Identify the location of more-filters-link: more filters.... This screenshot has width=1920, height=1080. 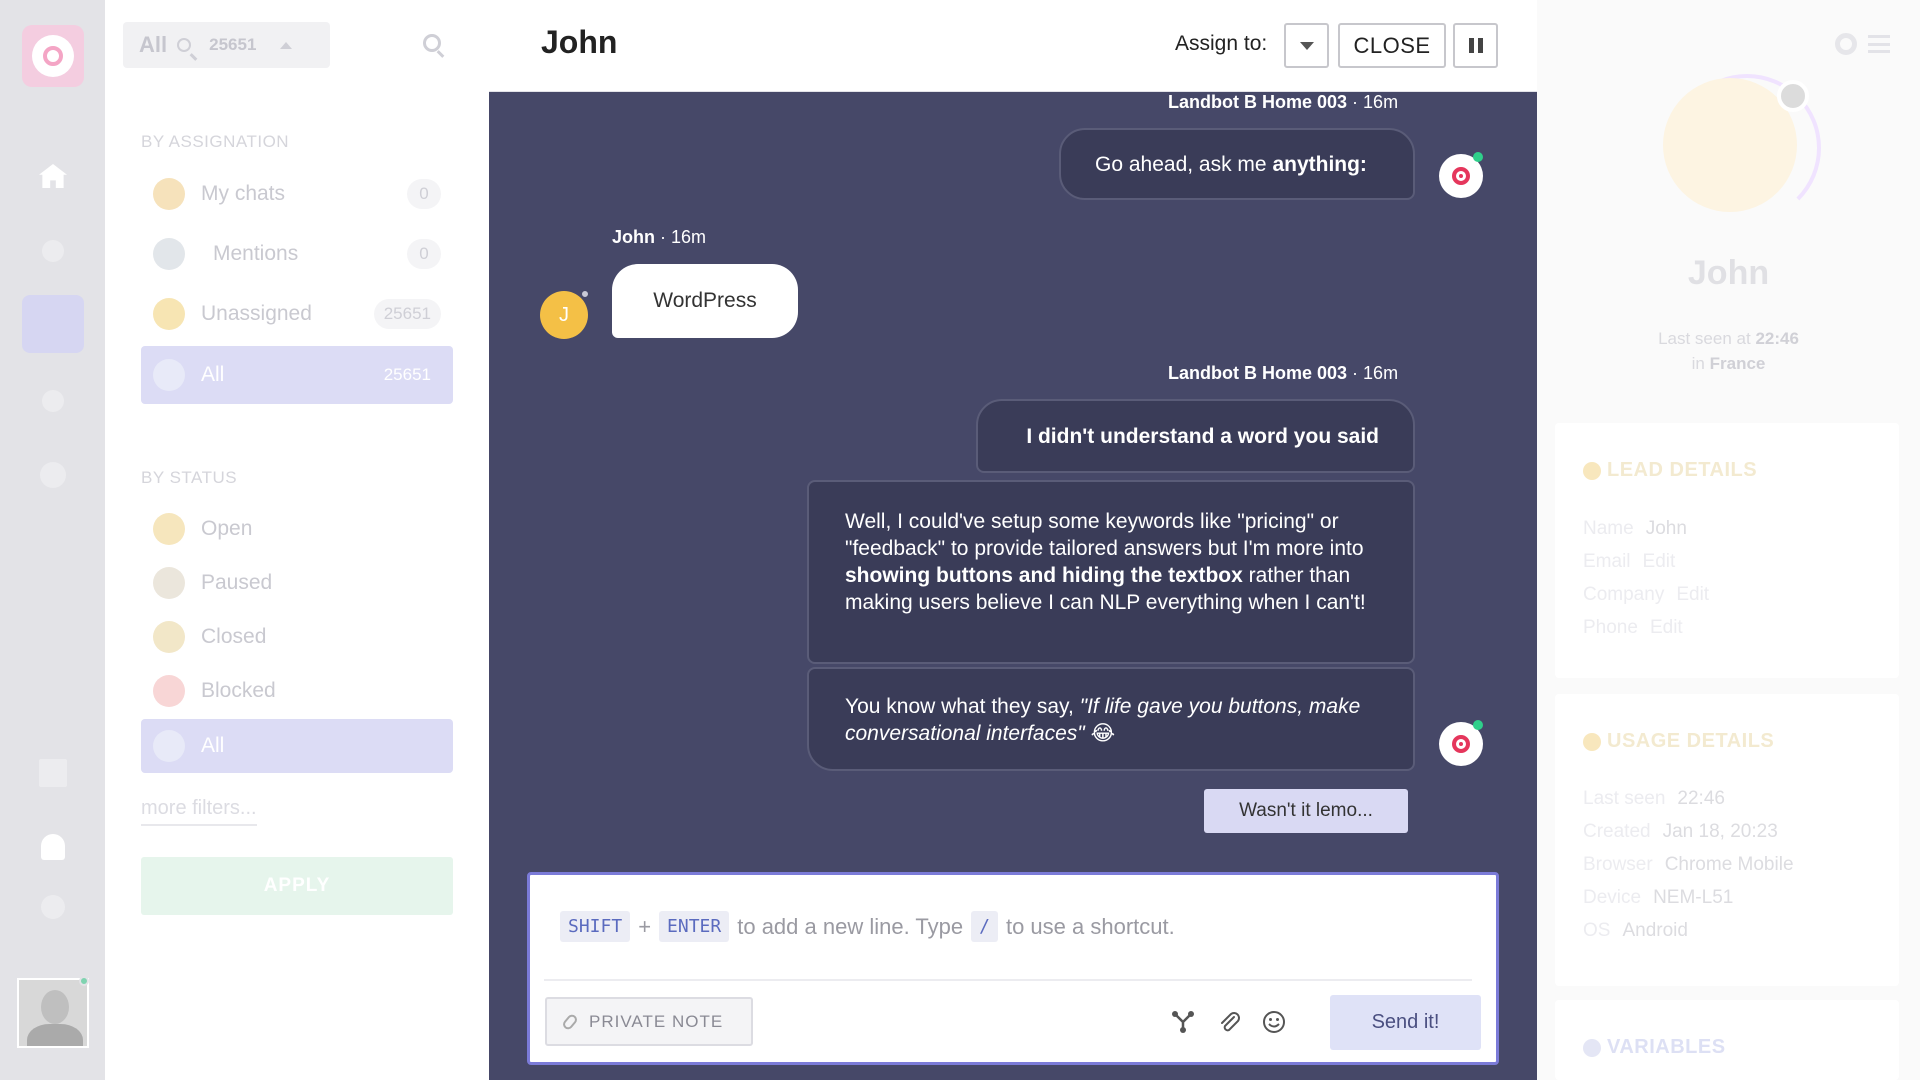
(199, 811).